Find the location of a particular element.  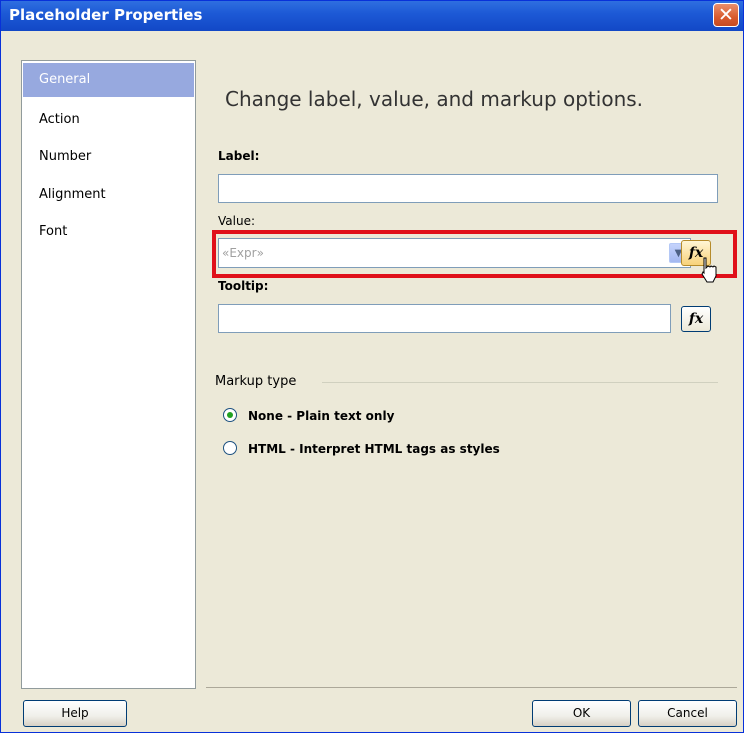

value-field-highlight is located at coordinates (474, 254).